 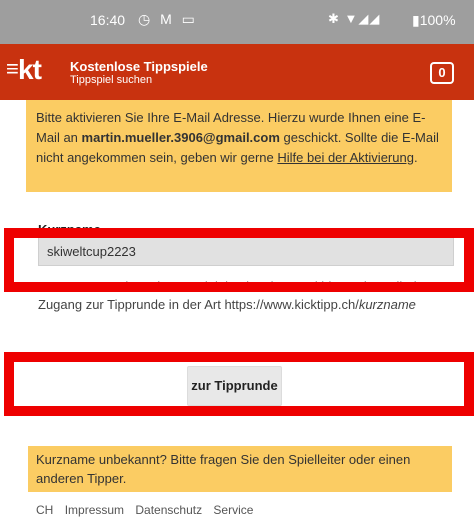 I want to click on status-bar: 16:40 ◷ M ▭ ✱ ▼◢◢ ▮100%, so click(x=237, y=22).